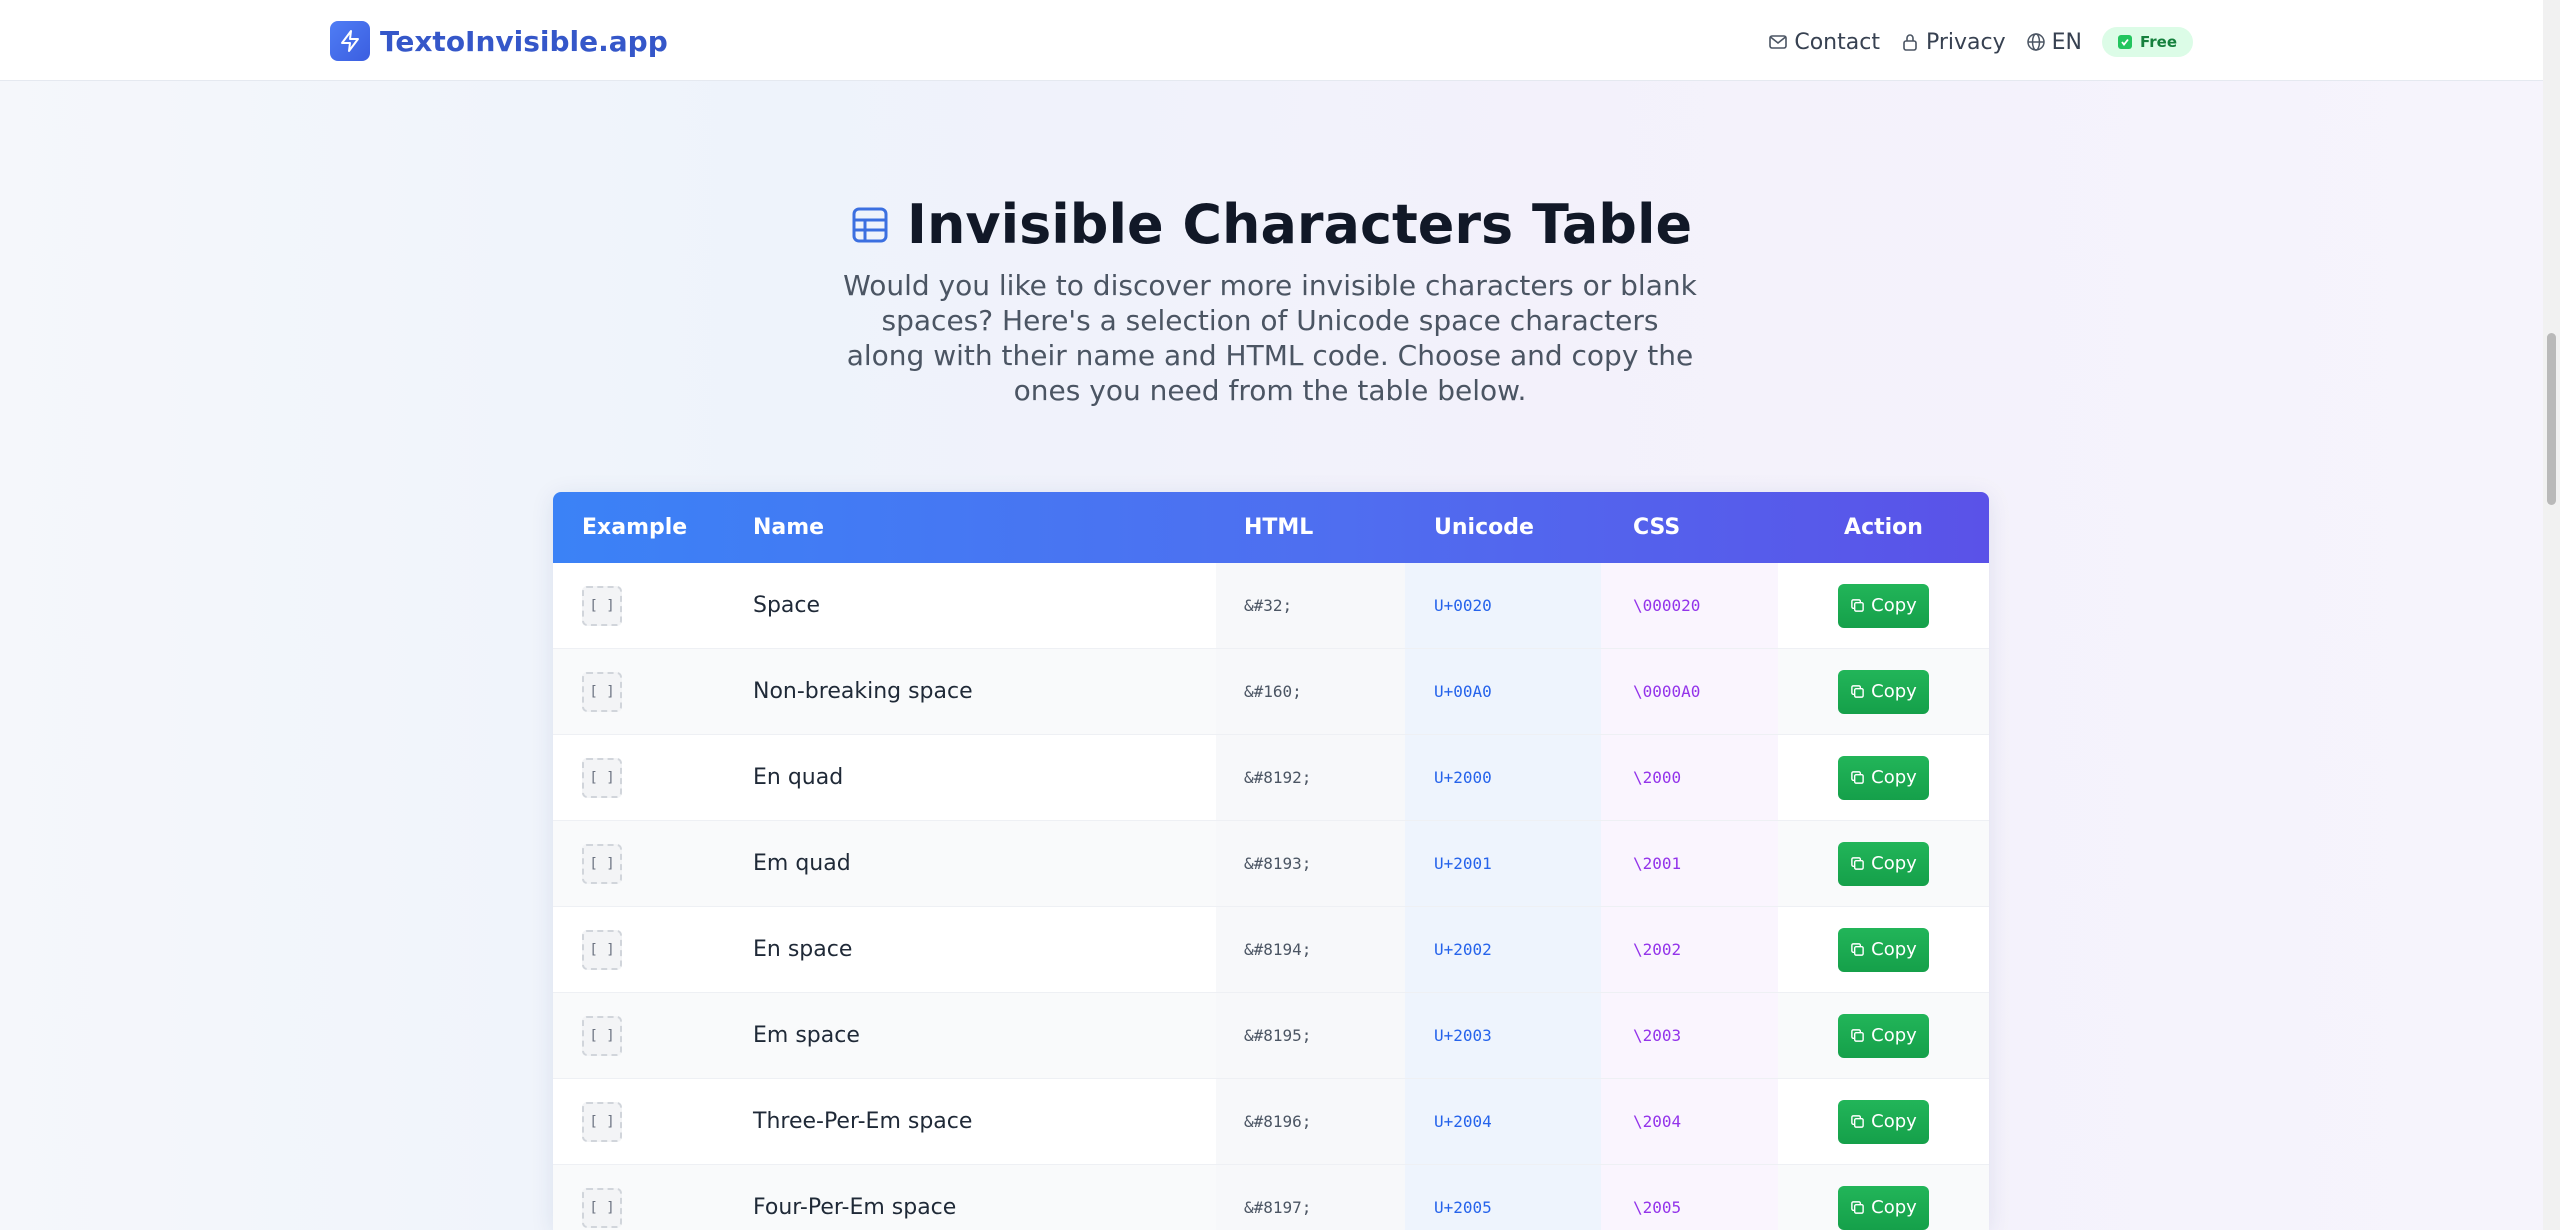  What do you see at coordinates (1503, 605) in the screenshot?
I see `unicode-code: U+0020` at bounding box center [1503, 605].